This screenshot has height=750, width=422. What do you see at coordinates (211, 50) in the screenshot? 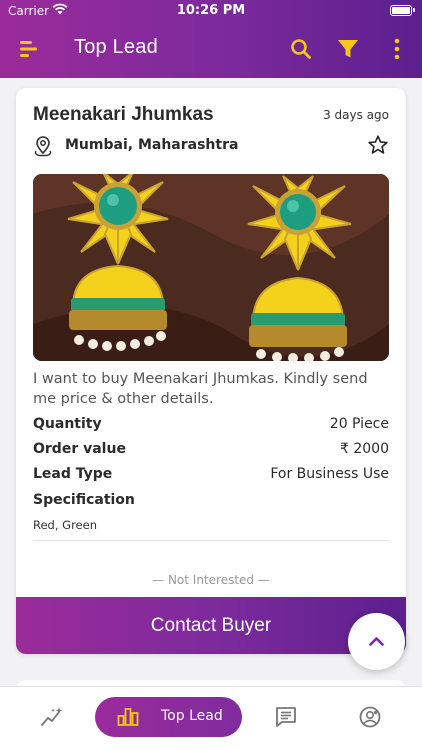
I see `nav-bar: Top Lead` at bounding box center [211, 50].